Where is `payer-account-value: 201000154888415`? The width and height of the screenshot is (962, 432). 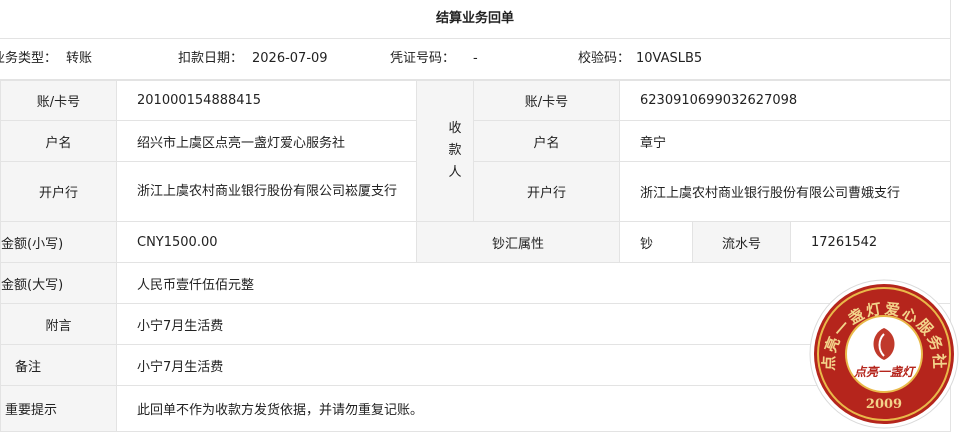 payer-account-value: 201000154888415 is located at coordinates (266, 100).